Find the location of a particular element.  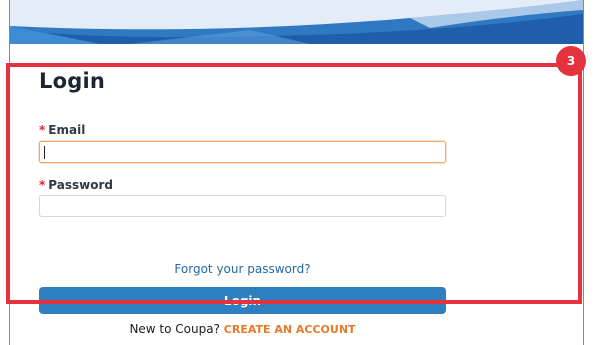

password-label: * Password is located at coordinates (76, 185).